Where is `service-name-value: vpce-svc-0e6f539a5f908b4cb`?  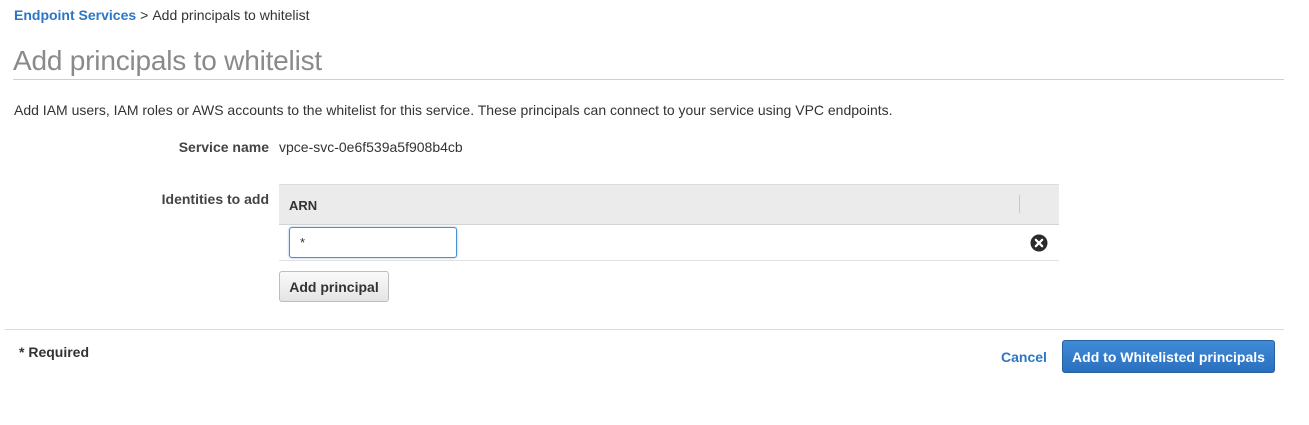 service-name-value: vpce-svc-0e6f539a5f908b4cb is located at coordinates (371, 147).